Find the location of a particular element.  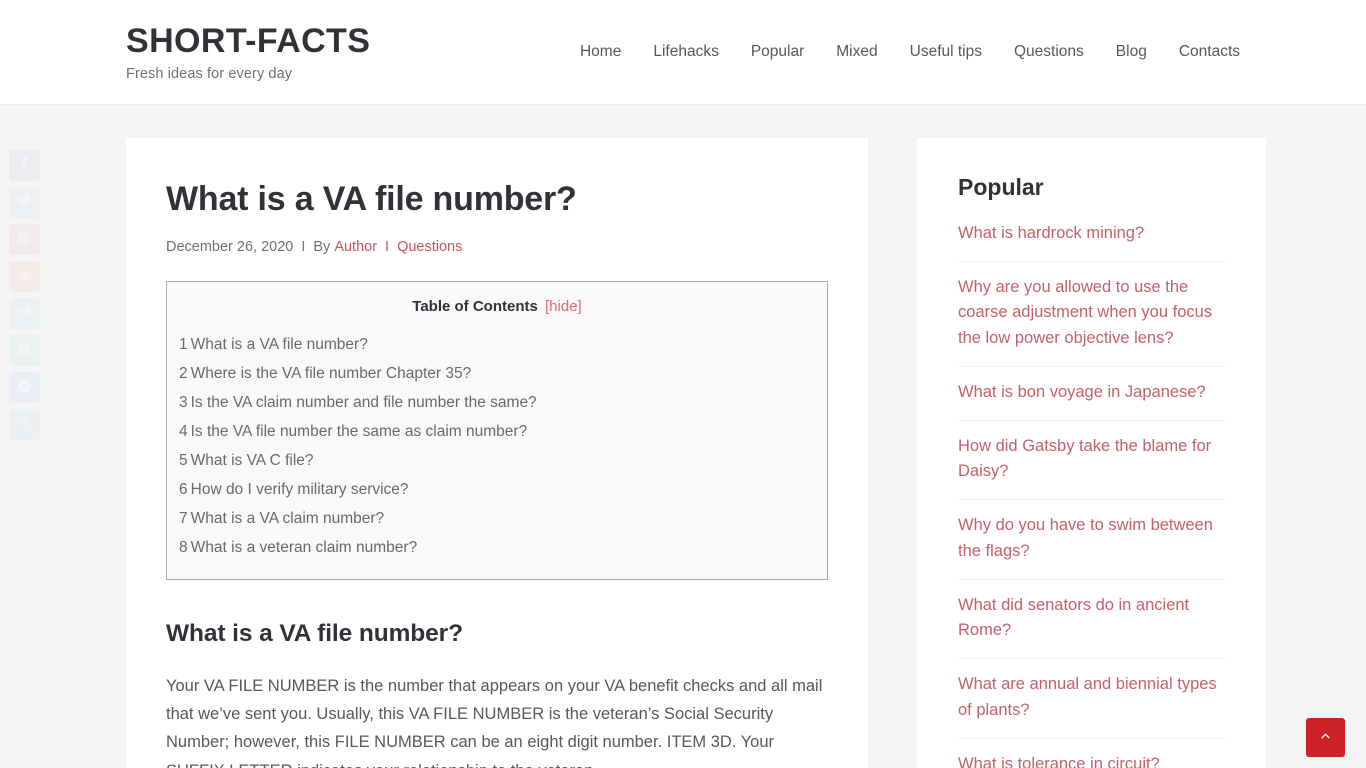

list-item: What is hardrock mining? is located at coordinates (1091, 241).